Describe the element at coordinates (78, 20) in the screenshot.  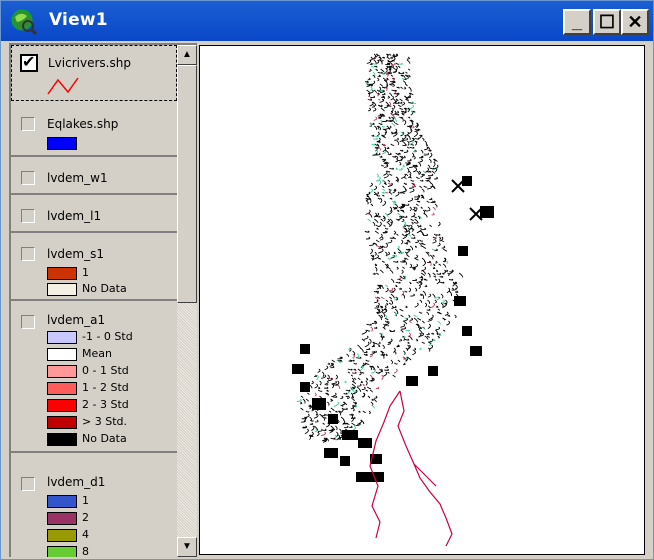
I see `window-title: View1` at that location.